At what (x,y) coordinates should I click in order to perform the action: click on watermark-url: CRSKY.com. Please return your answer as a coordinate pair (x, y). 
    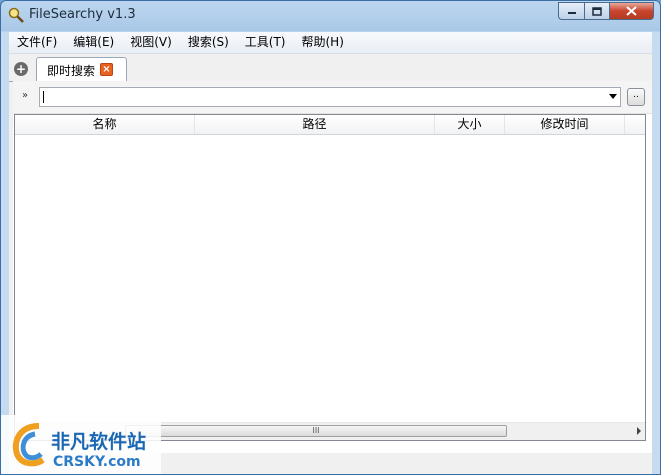
    Looking at the image, I should click on (97, 462).